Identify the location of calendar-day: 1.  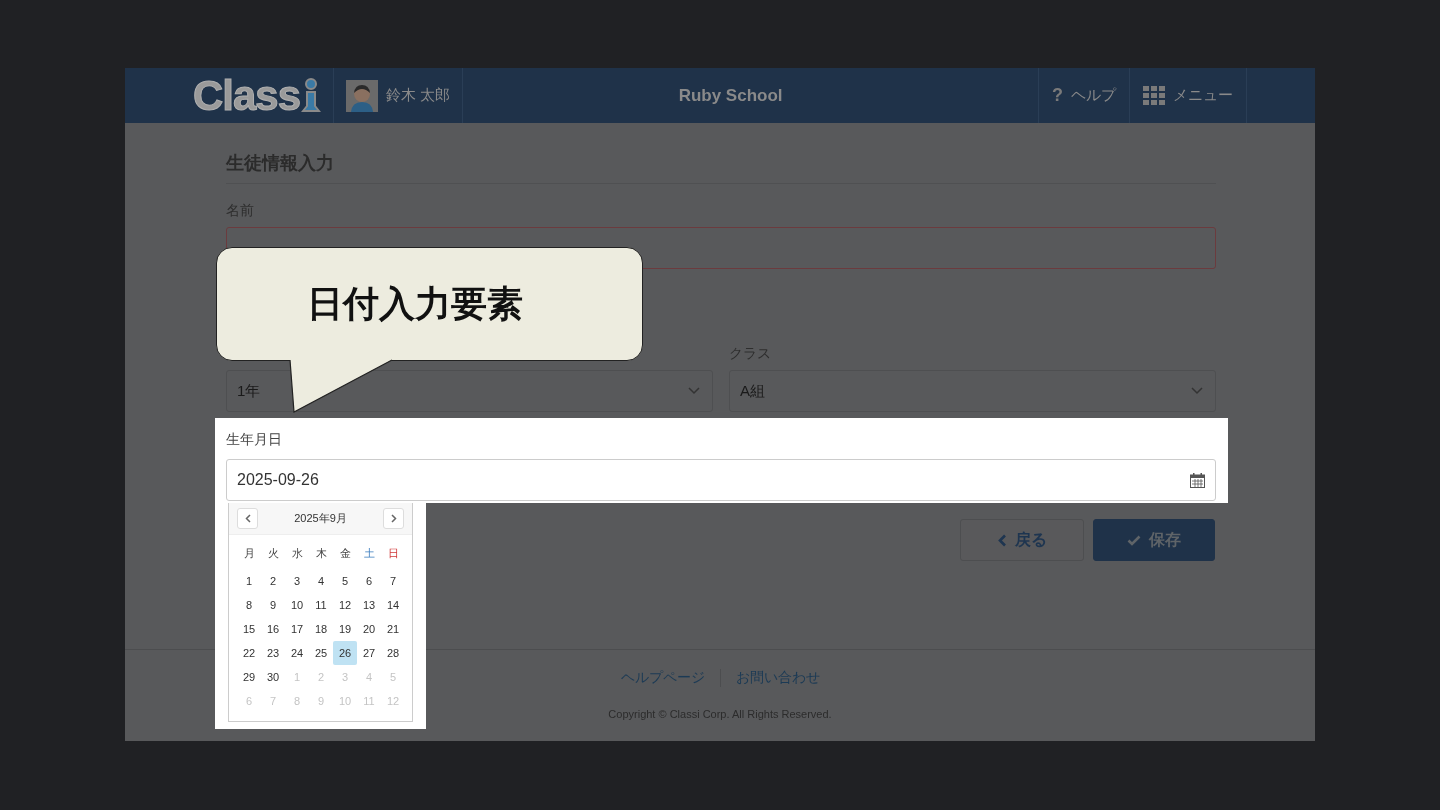
(249, 581).